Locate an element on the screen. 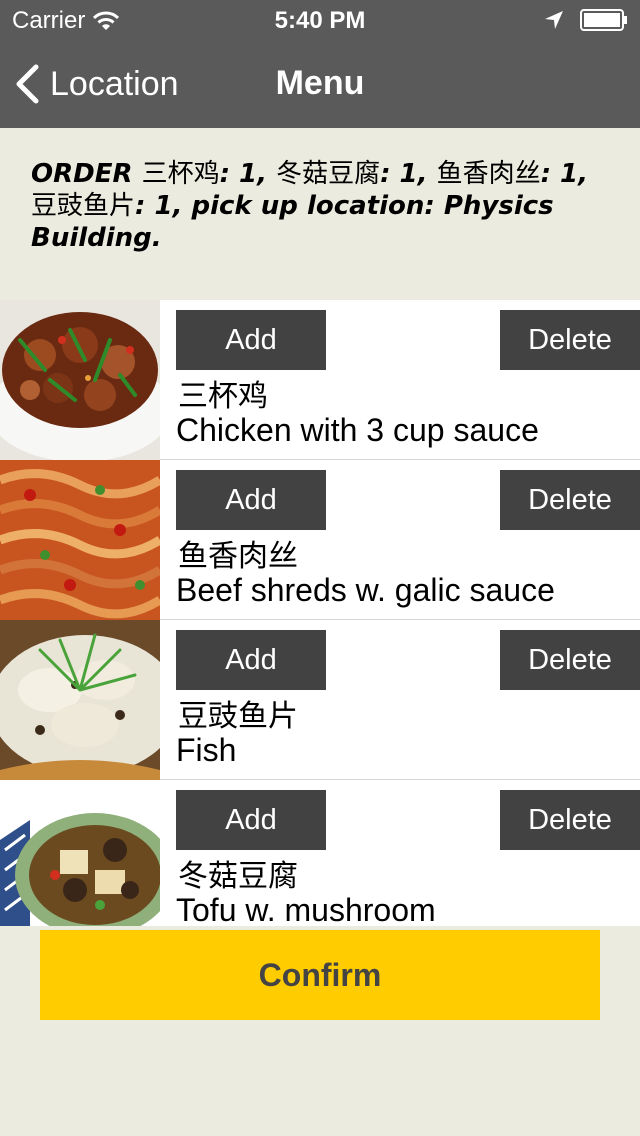 The image size is (640, 1136). dish-name-english: Fish is located at coordinates (206, 750).